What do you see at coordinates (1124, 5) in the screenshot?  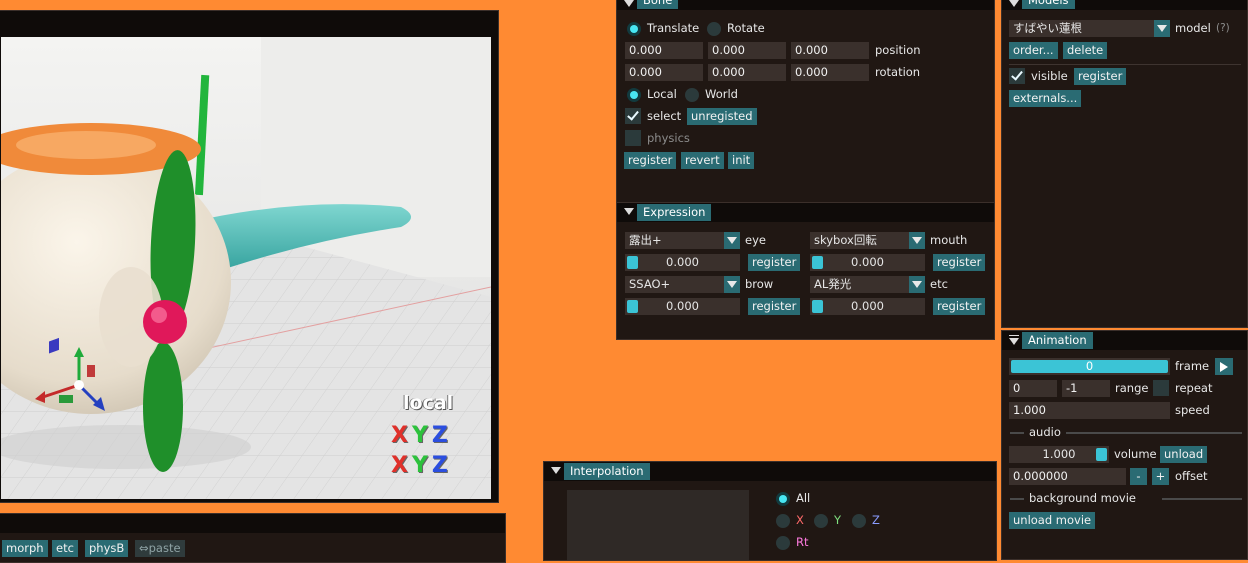 I see `models-titlebar: Models` at bounding box center [1124, 5].